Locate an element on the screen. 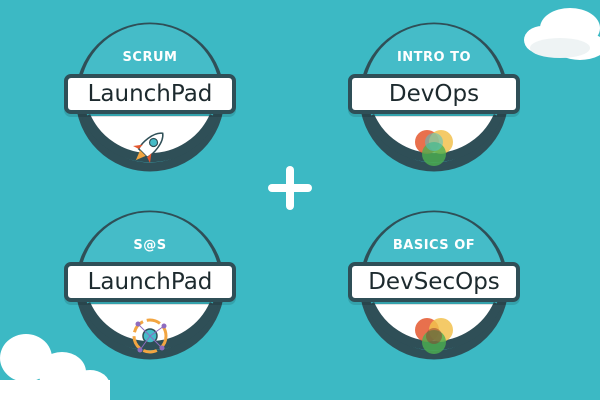 The height and width of the screenshot is (400, 600). badge-banner: DevOps is located at coordinates (434, 94).